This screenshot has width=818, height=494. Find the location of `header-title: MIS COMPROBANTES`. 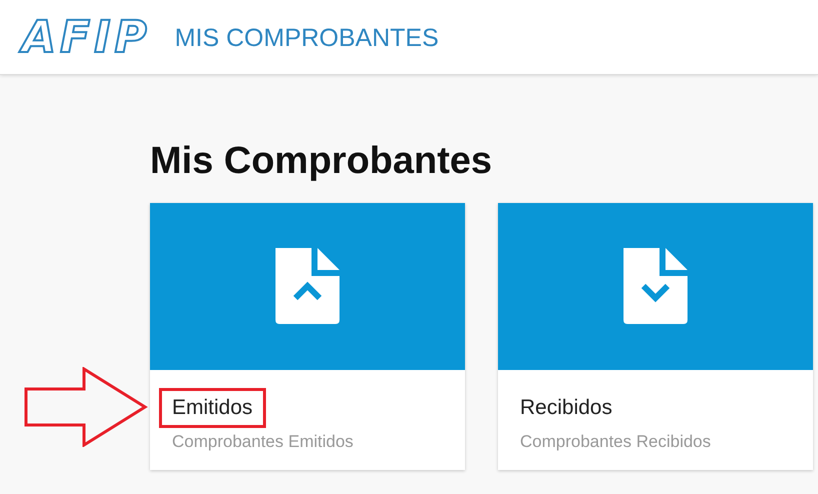

header-title: MIS COMPROBANTES is located at coordinates (306, 38).